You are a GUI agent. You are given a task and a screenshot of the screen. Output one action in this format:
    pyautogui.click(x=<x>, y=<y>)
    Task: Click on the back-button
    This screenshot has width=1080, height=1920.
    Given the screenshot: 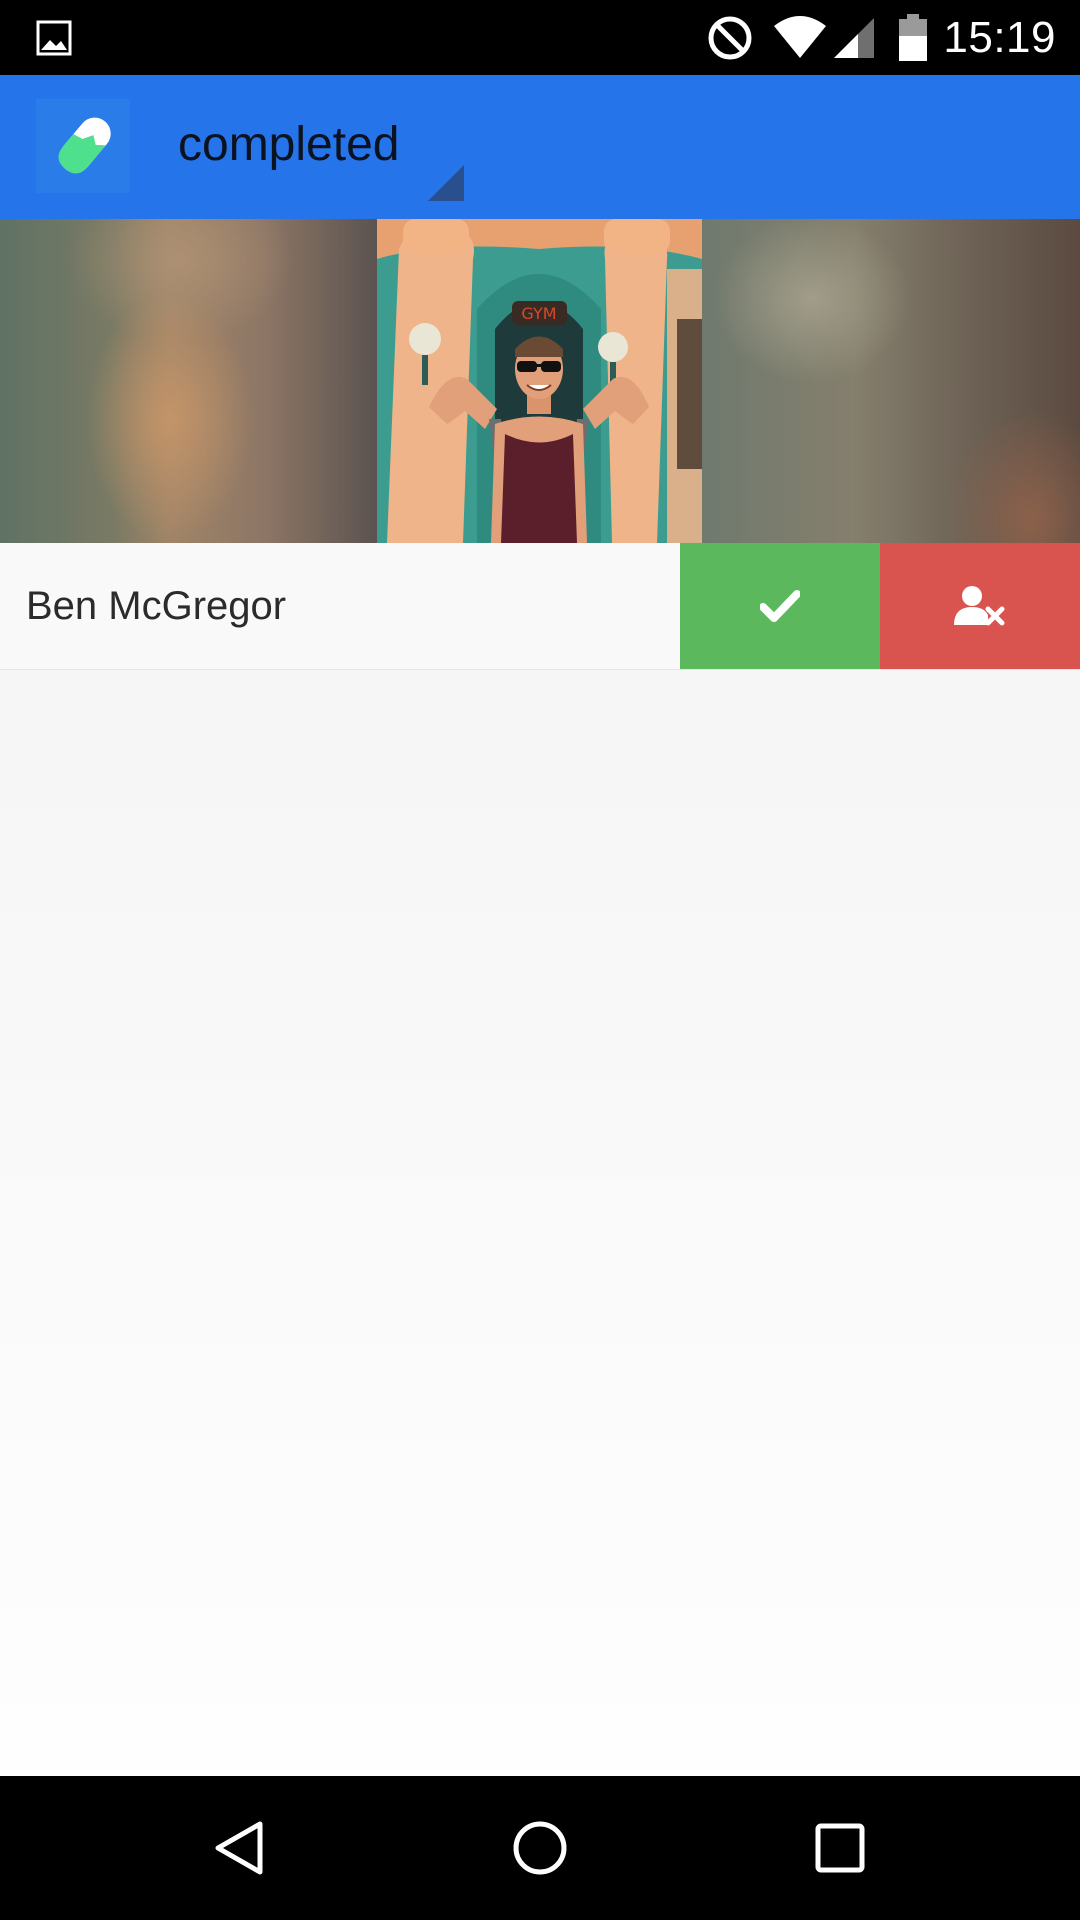 What is the action you would take?
    pyautogui.click(x=240, y=1848)
    